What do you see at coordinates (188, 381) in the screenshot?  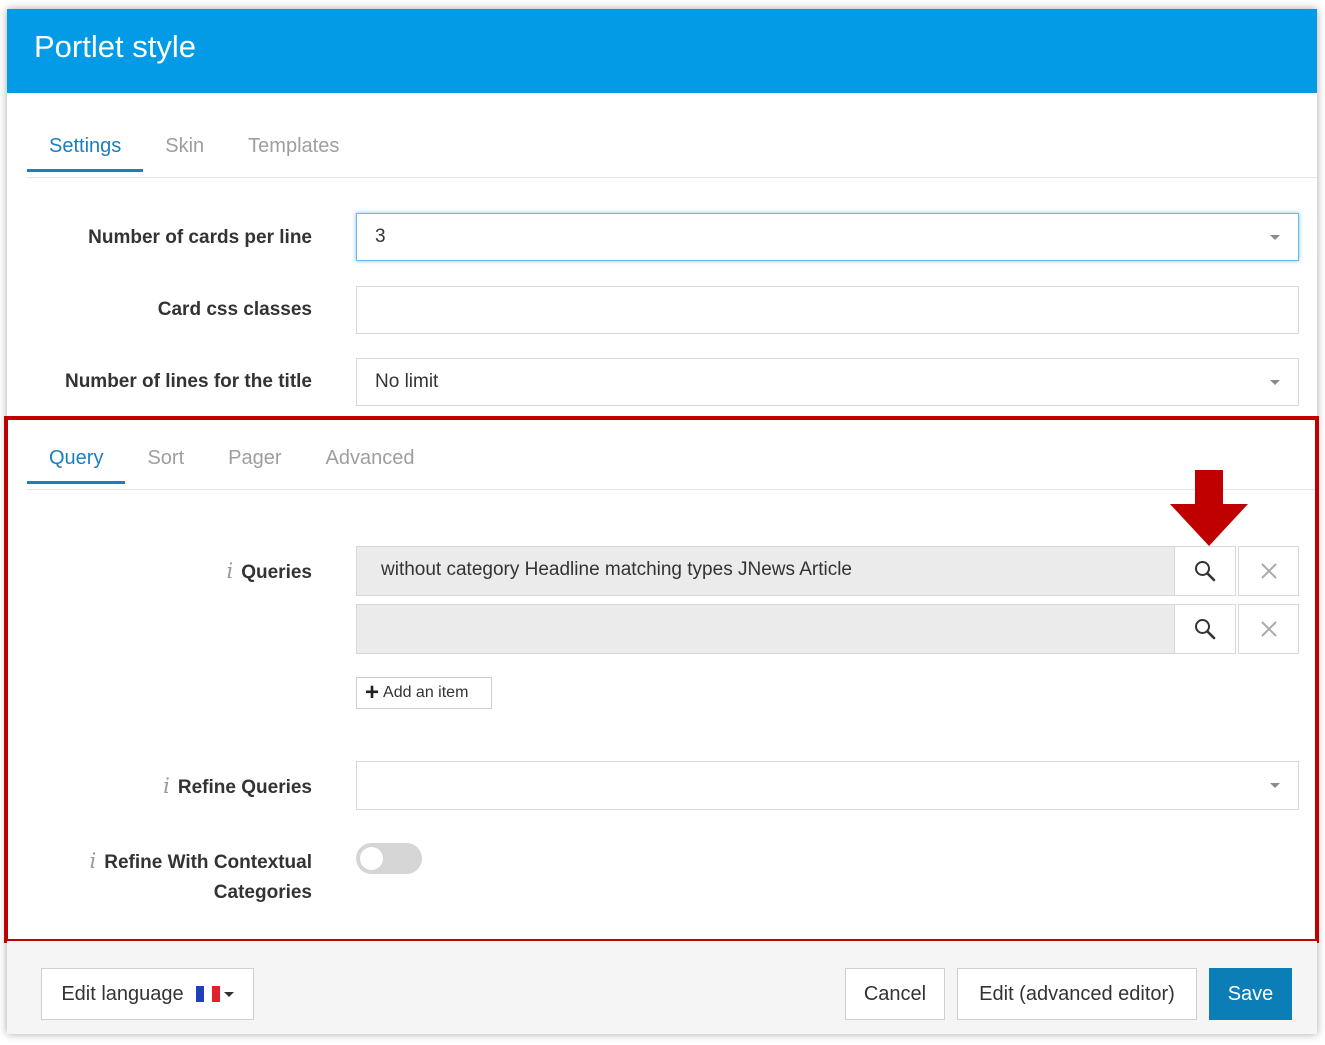 I see `title-lines-label: Number of lines for the title` at bounding box center [188, 381].